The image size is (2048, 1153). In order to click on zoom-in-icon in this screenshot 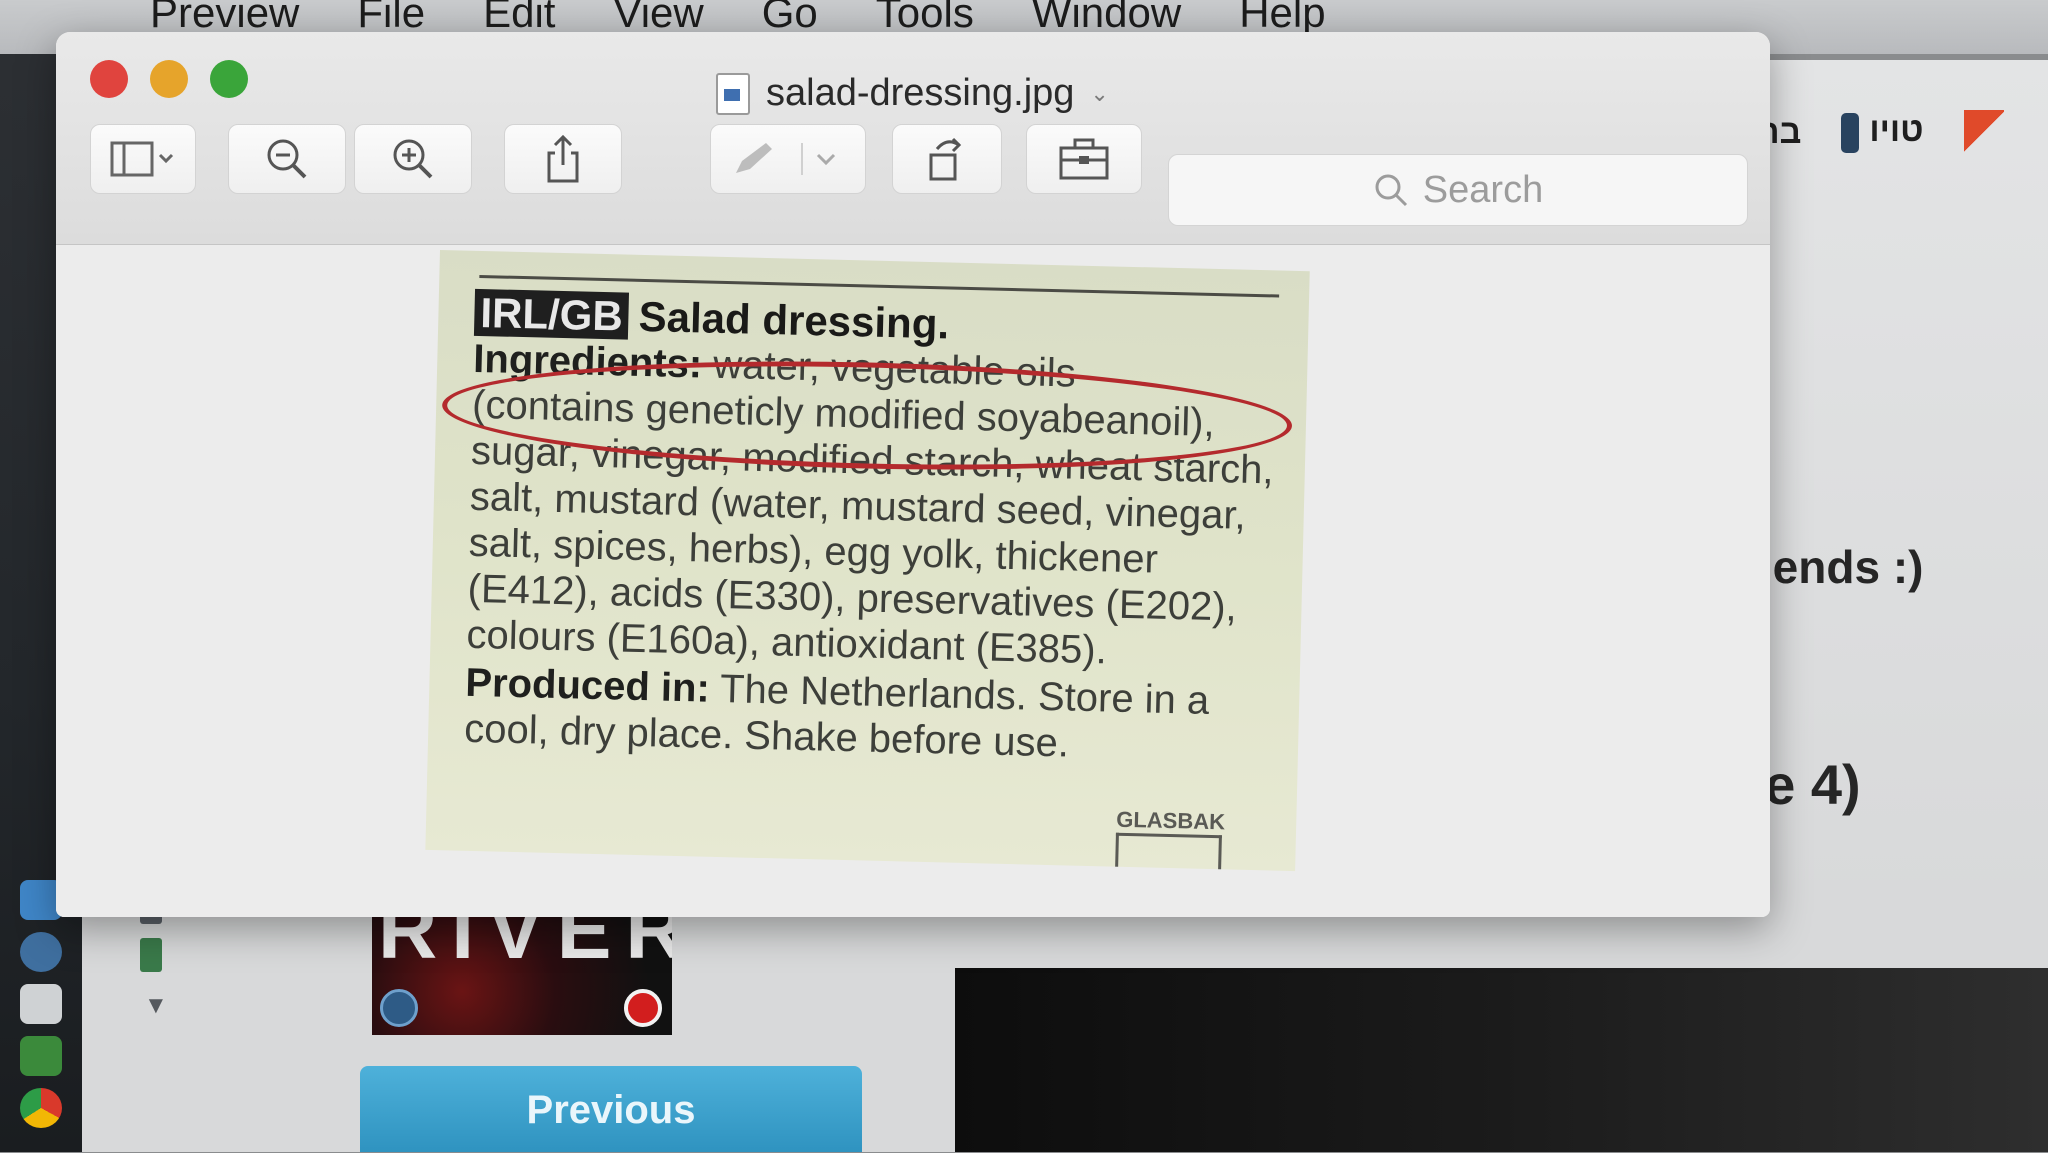, I will do `click(413, 159)`.